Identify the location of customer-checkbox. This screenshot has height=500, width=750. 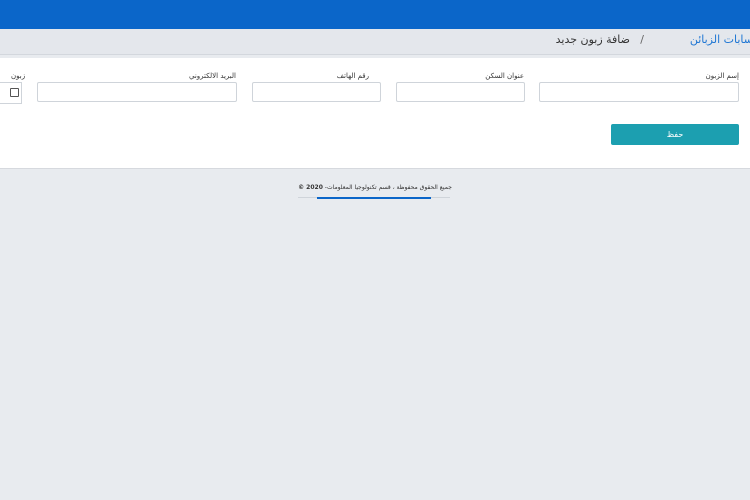
(14, 92).